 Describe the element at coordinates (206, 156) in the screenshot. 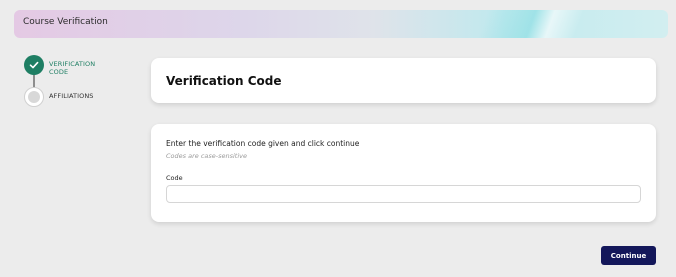

I see `case-sensitive-hint: Codes are case-sensitive` at that location.